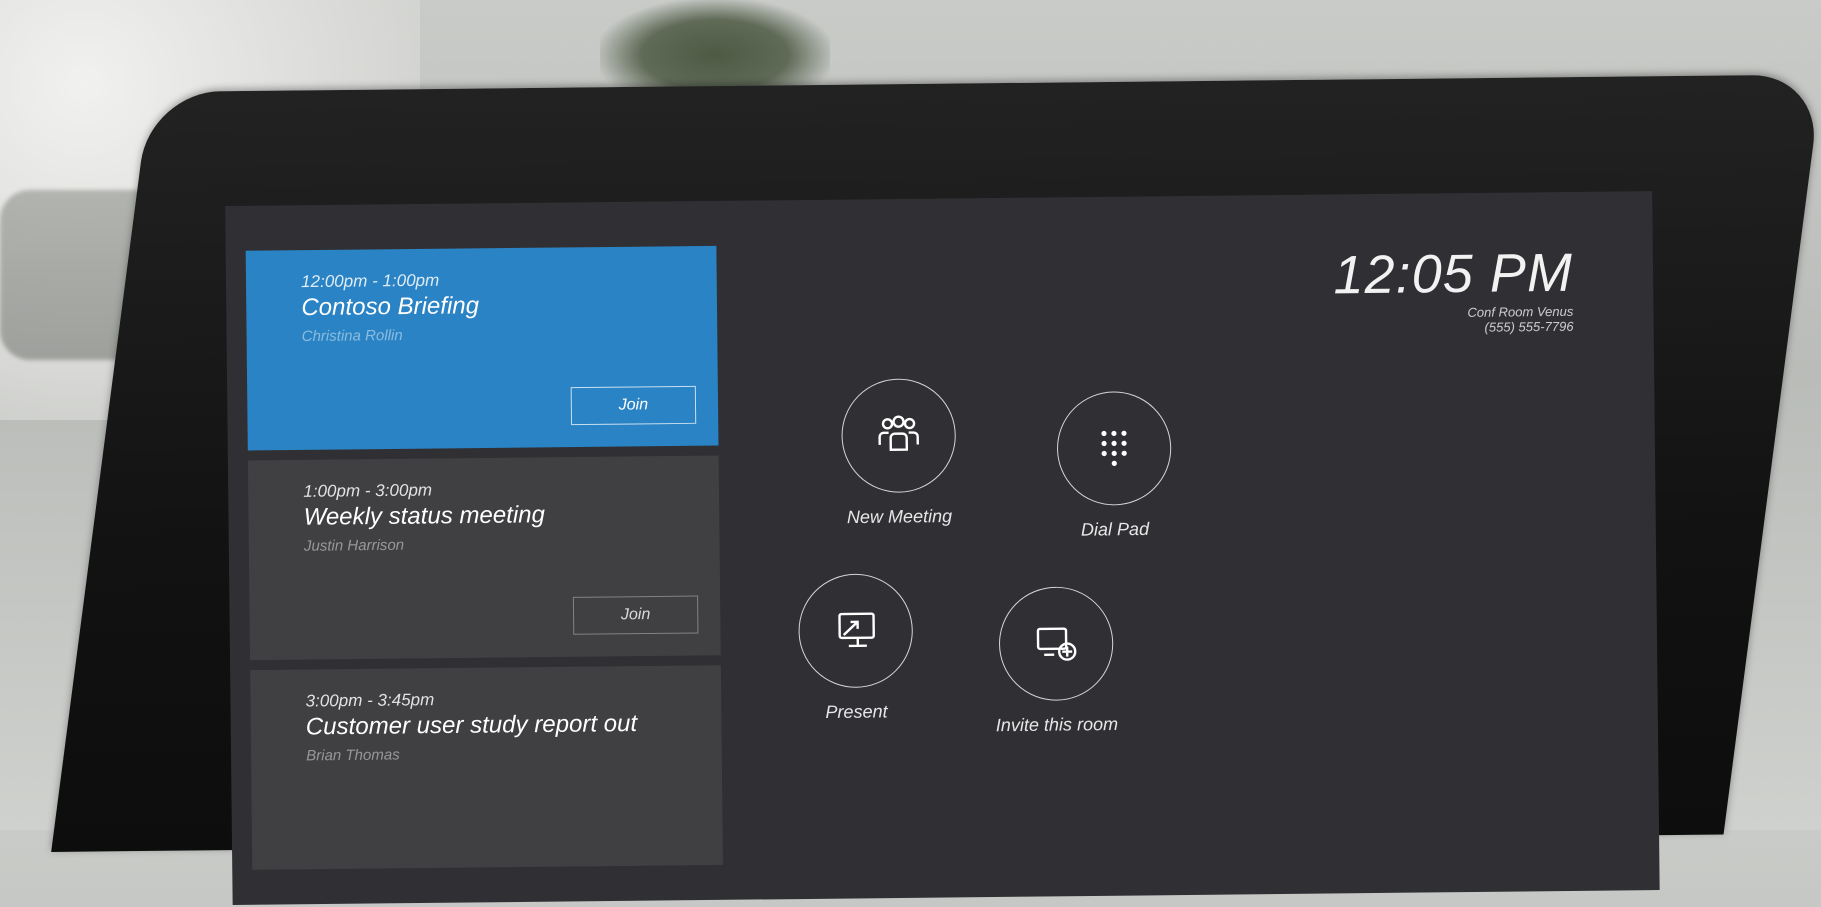 The width and height of the screenshot is (1821, 907). What do you see at coordinates (370, 281) in the screenshot?
I see `meeting-time: 12:00pm - 1:00pm` at bounding box center [370, 281].